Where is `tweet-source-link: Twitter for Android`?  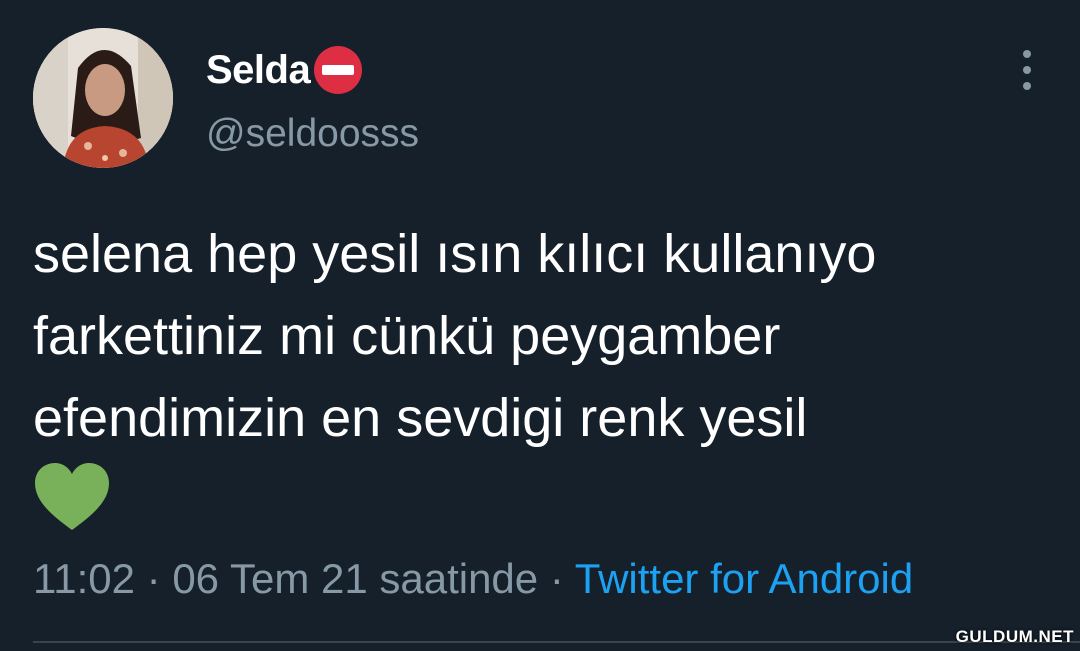
tweet-source-link: Twitter for Android is located at coordinates (744, 578).